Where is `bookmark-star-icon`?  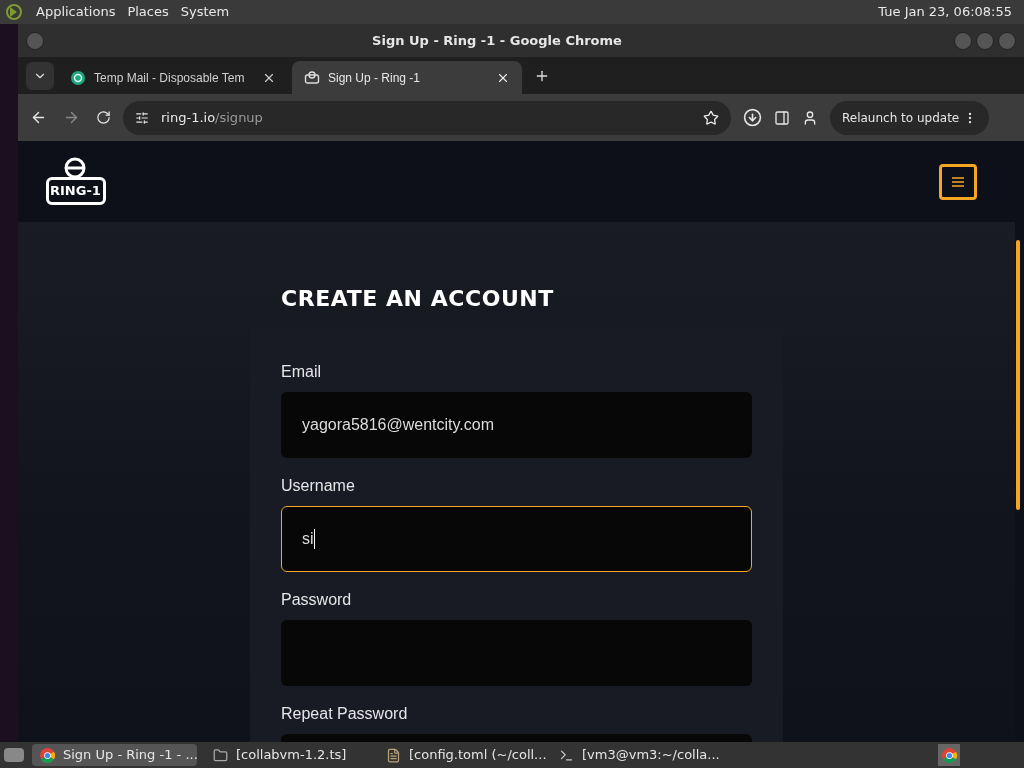
bookmark-star-icon is located at coordinates (711, 117).